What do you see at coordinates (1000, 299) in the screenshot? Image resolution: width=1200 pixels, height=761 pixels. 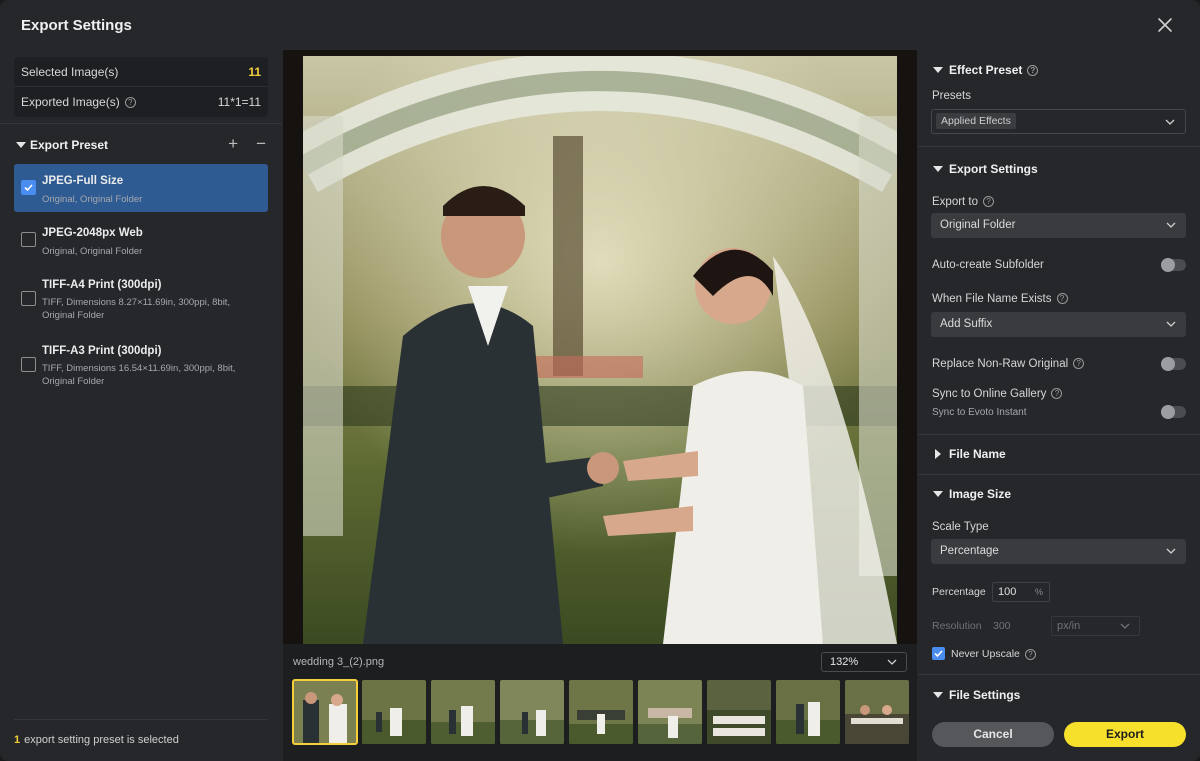 I see `when-exists-label: When File Name Exists?` at bounding box center [1000, 299].